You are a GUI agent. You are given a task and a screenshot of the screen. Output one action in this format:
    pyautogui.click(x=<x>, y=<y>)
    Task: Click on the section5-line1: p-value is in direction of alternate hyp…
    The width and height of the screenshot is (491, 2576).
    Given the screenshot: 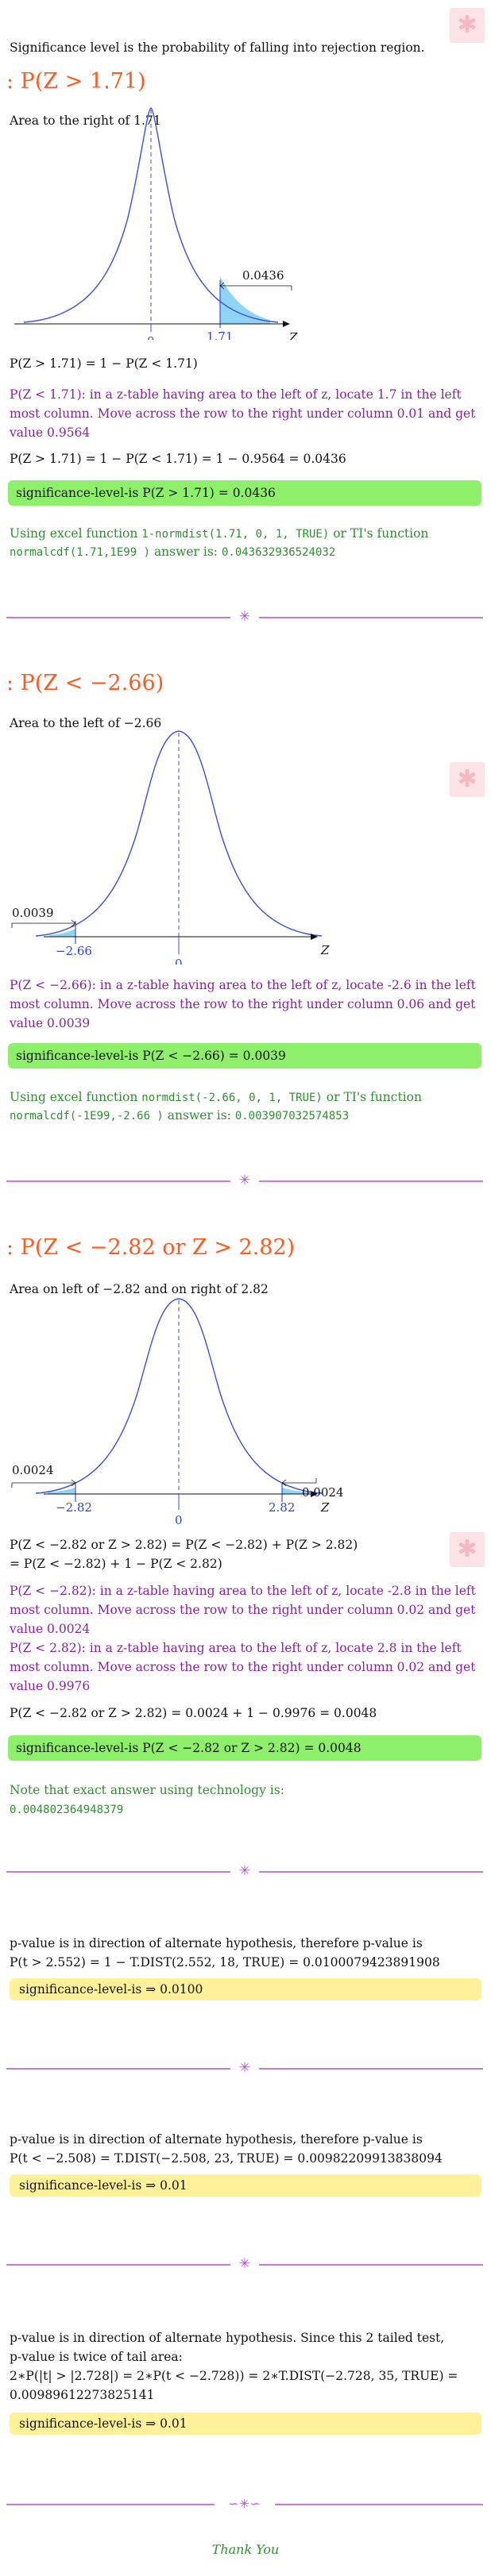 What is the action you would take?
    pyautogui.click(x=216, y=2139)
    